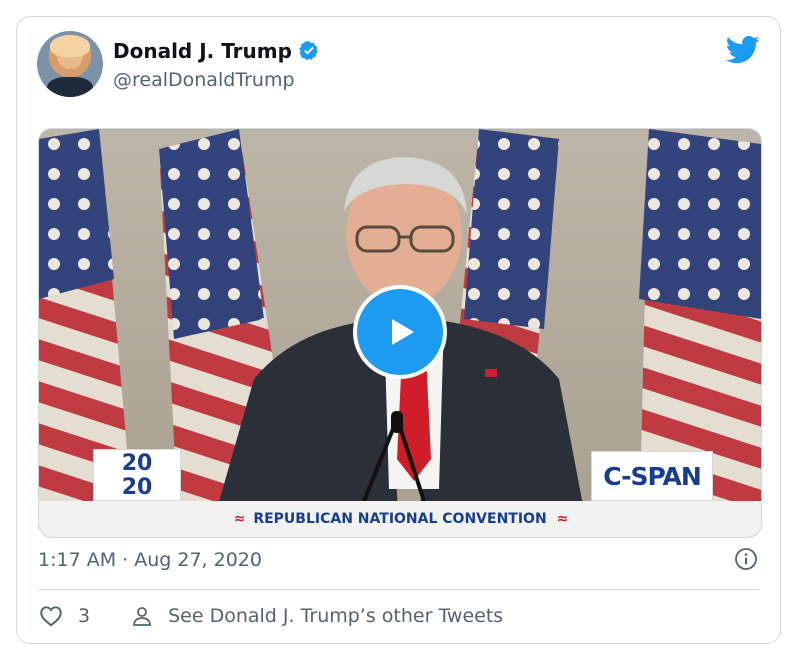 Image resolution: width=799 pixels, height=665 pixels. I want to click on divider, so click(398, 589).